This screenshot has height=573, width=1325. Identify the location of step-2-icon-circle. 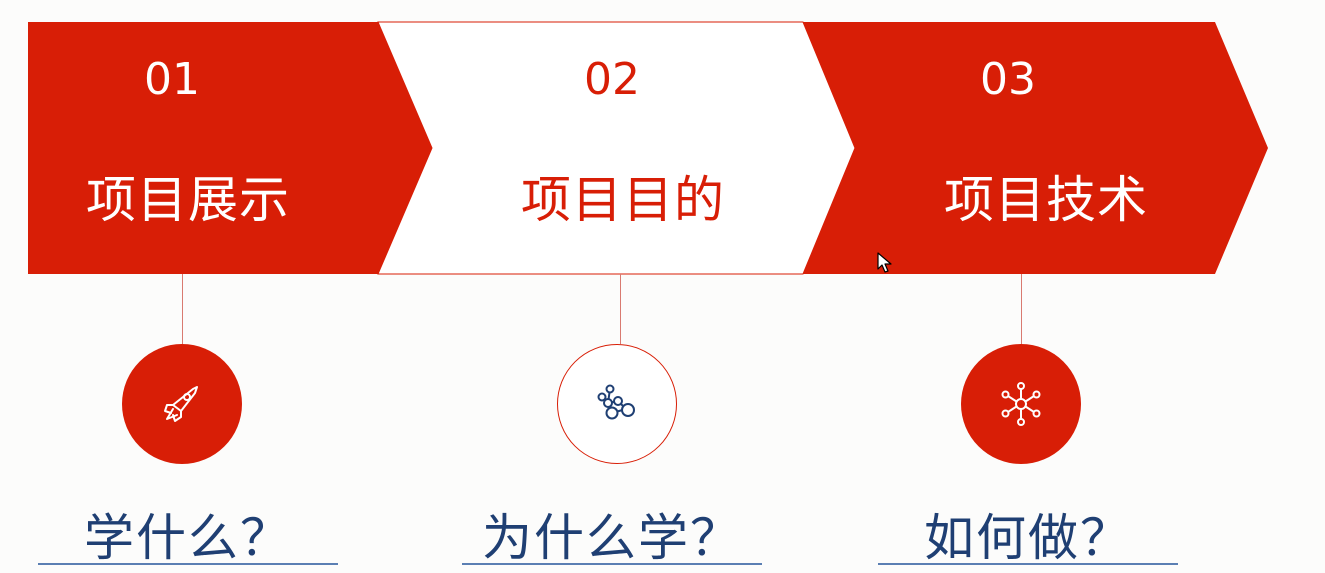
(617, 404).